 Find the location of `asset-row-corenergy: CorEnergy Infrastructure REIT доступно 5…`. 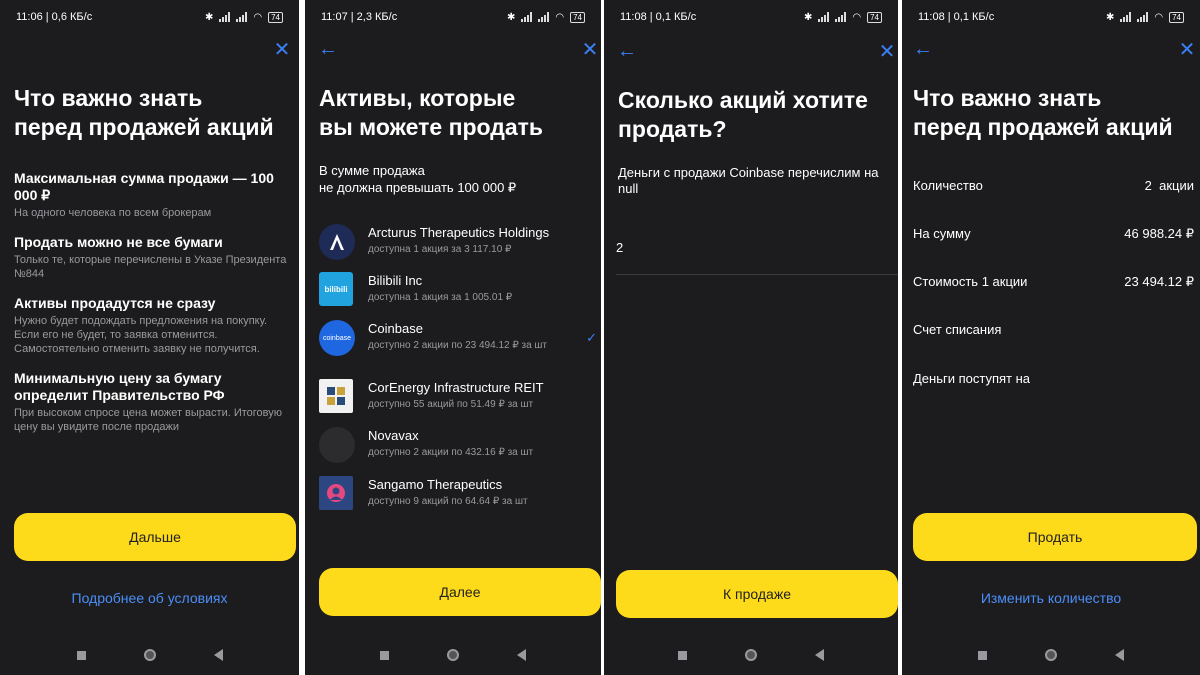

asset-row-corenergy: CorEnergy Infrastructure REIT доступно 5… is located at coordinates (455, 399).